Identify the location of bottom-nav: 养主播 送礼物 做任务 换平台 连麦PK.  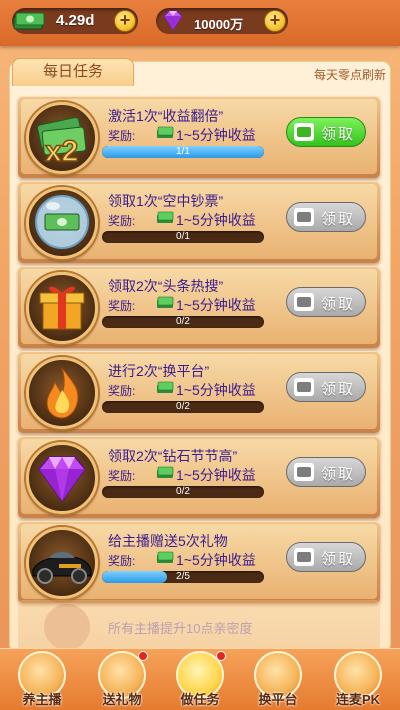
(200, 679).